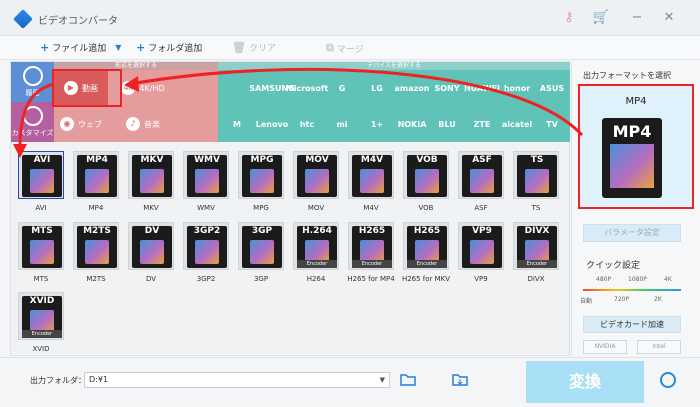 The width and height of the screenshot is (700, 407). Describe the element at coordinates (143, 88) in the screenshot. I see `category-4k: 4k 4K/HD` at that location.